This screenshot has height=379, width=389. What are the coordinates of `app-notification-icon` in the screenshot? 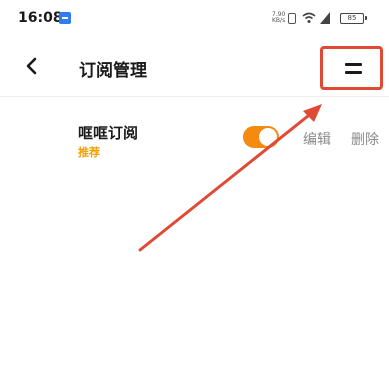 It's located at (65, 18).